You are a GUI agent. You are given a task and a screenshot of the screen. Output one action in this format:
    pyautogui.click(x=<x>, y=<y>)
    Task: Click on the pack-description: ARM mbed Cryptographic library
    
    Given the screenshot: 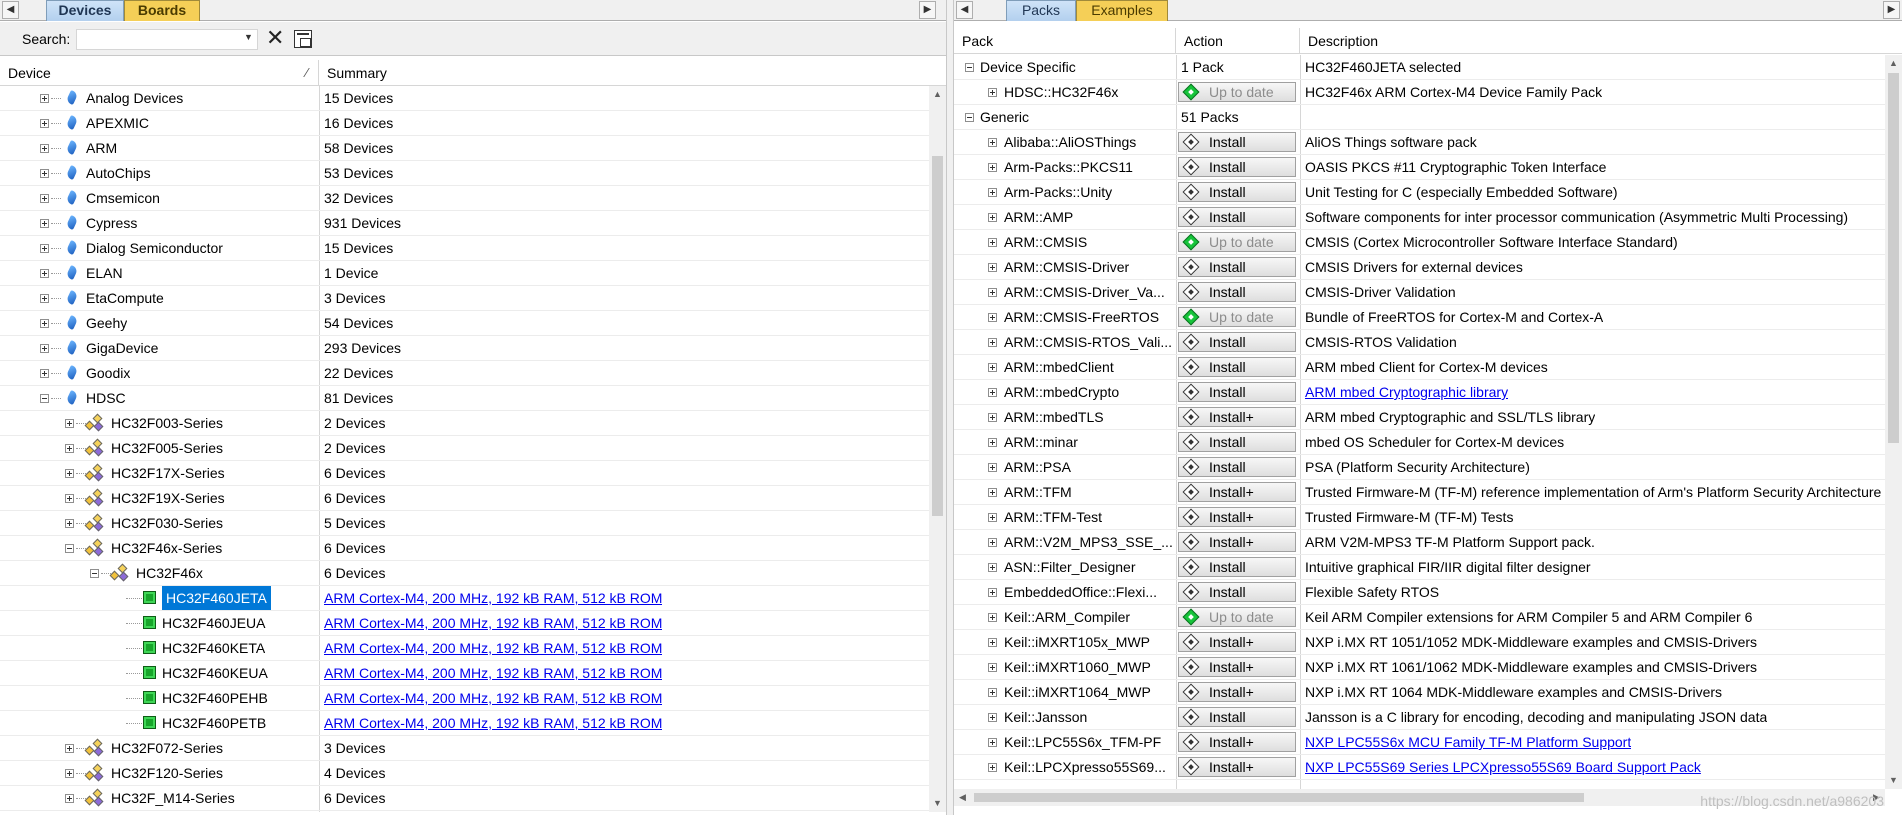 What is the action you would take?
    pyautogui.click(x=1406, y=392)
    